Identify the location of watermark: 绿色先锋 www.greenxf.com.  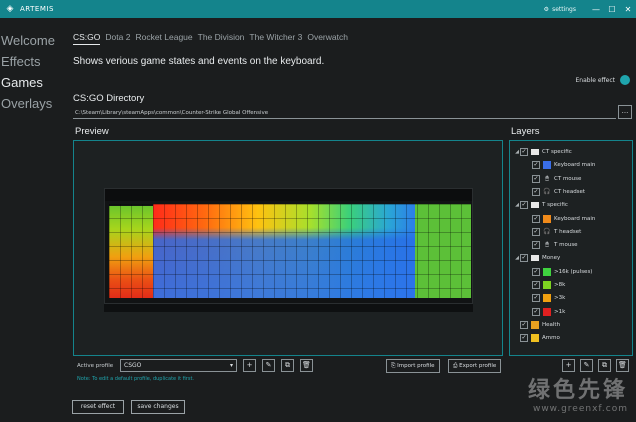
(578, 393).